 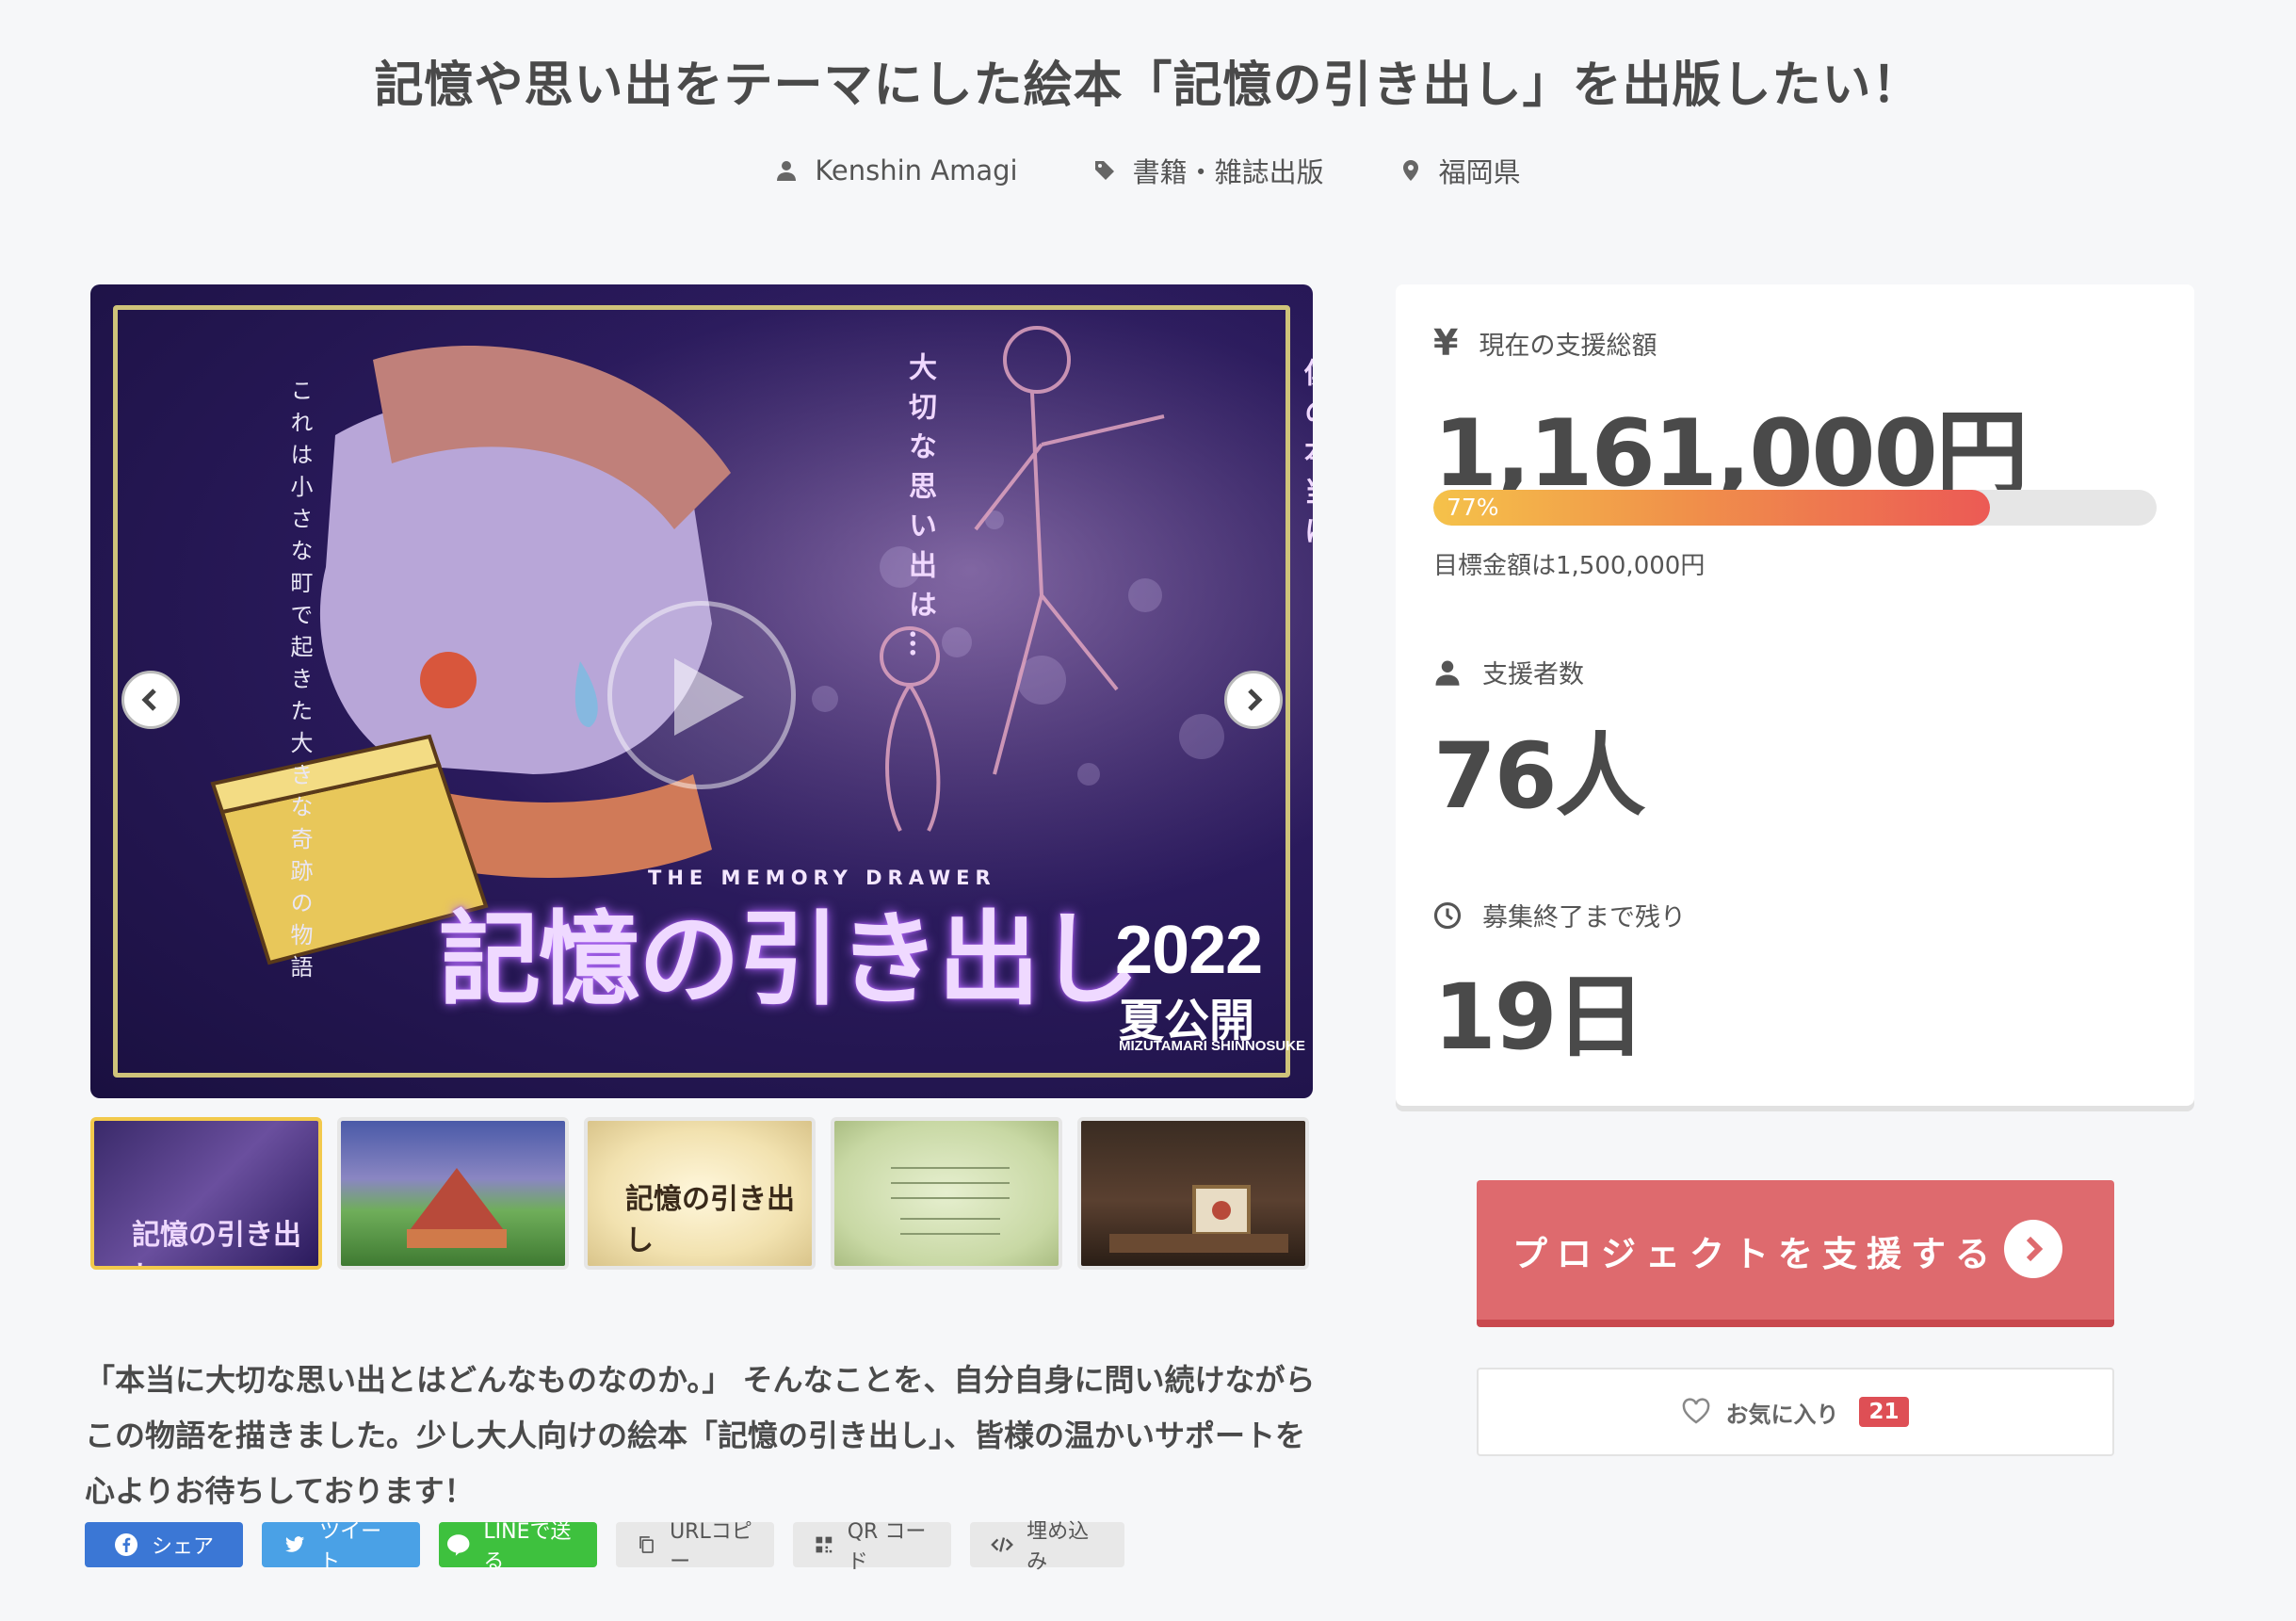 I want to click on amount-label-row: ¥ 現在の支援総額, so click(x=1545, y=343).